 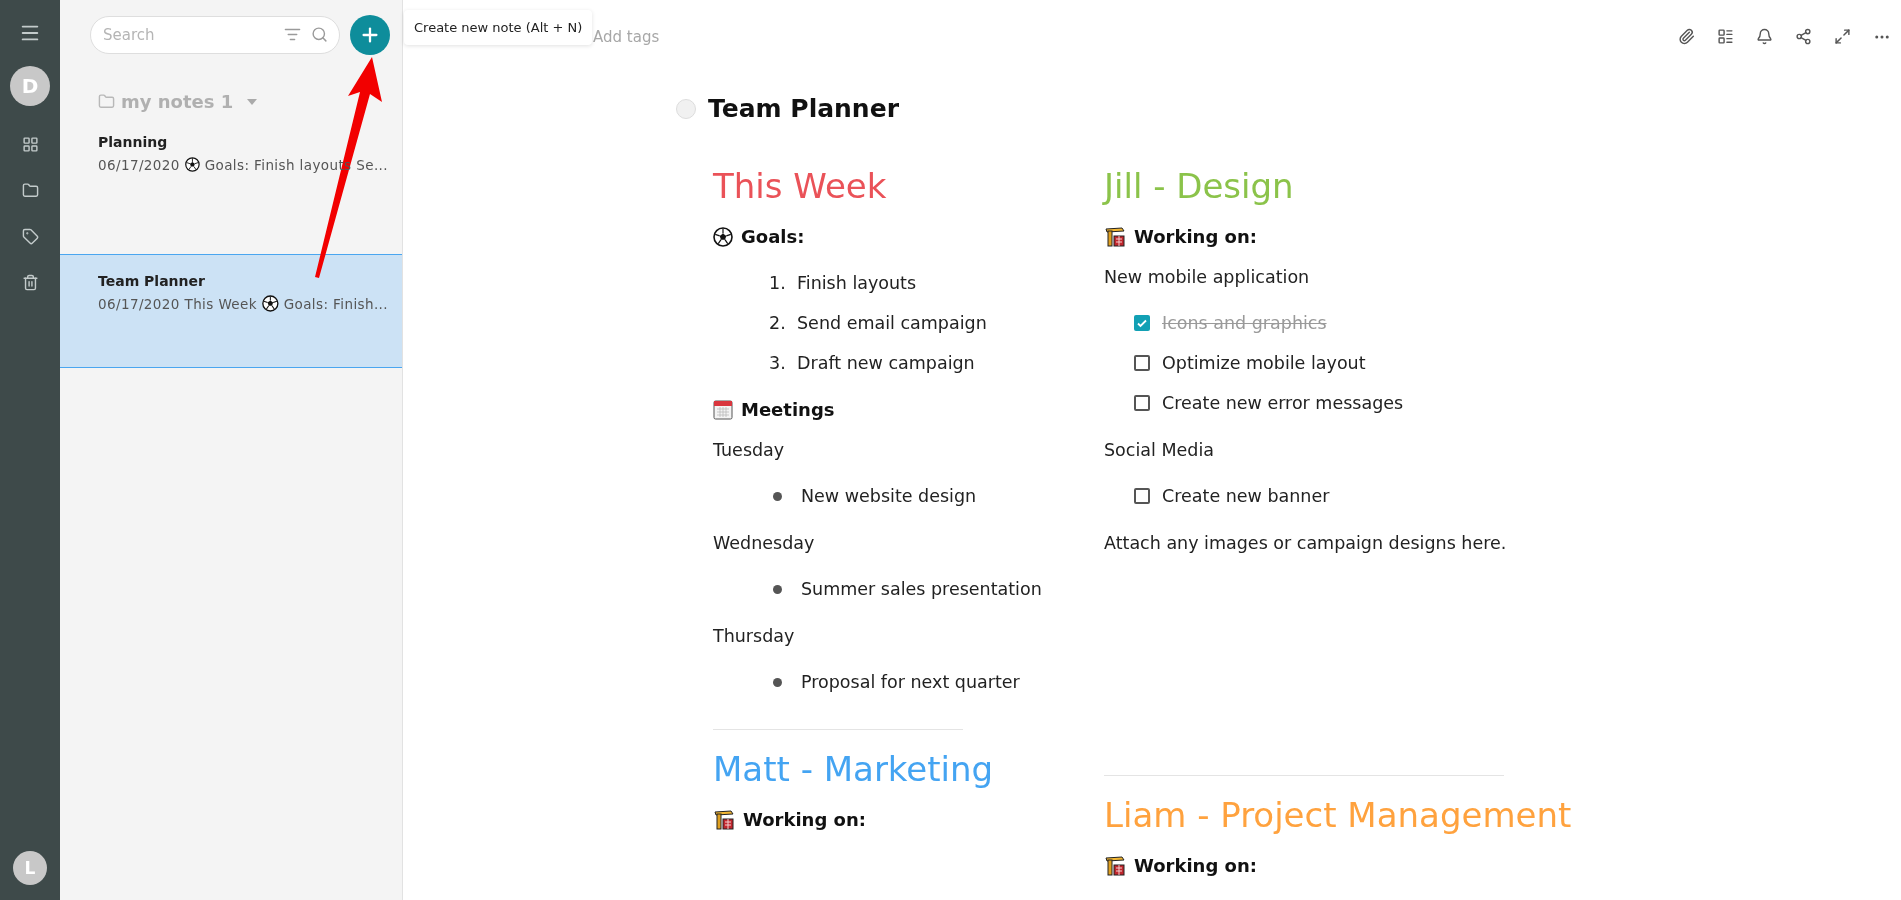 I want to click on note-preview: 06/17/2020 This Week, so click(x=177, y=303).